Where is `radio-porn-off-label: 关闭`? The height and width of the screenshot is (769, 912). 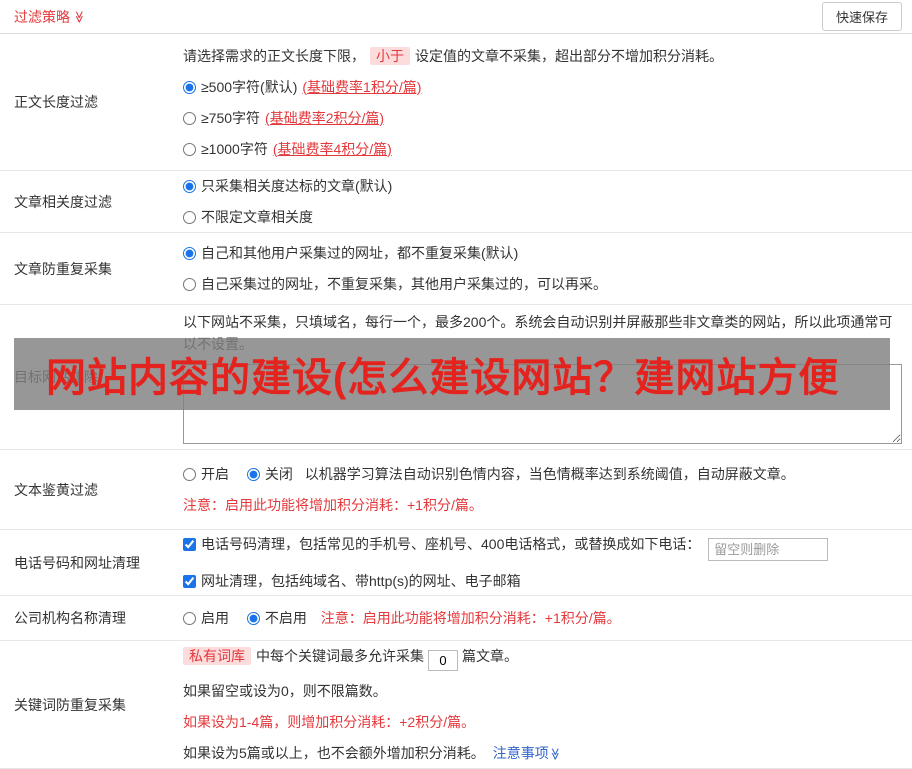 radio-porn-off-label: 关闭 is located at coordinates (278, 474).